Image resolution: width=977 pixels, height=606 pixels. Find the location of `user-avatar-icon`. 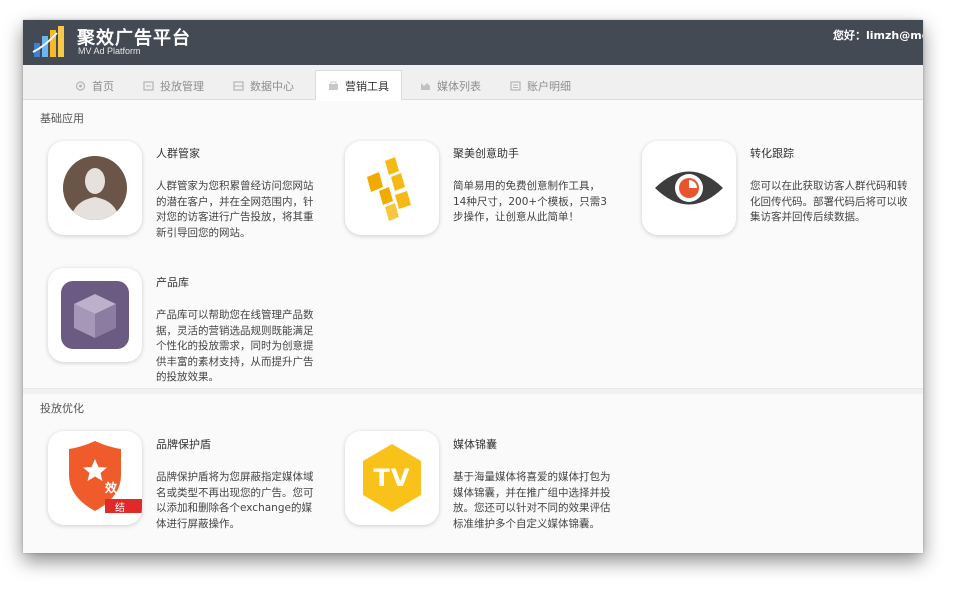

user-avatar-icon is located at coordinates (95, 188).